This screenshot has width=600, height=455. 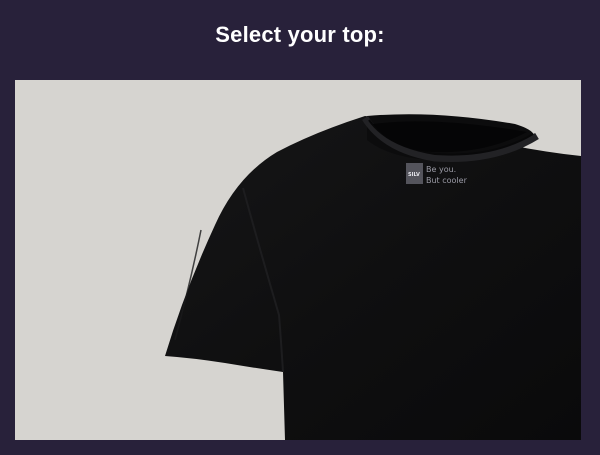 I want to click on page-title: Select your top:, so click(x=300, y=34).